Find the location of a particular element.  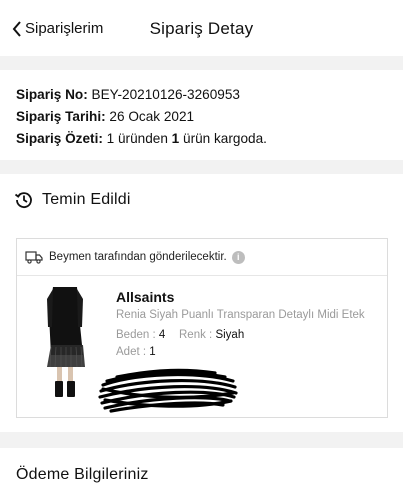

page-title: Sipariş Detay is located at coordinates (201, 28).